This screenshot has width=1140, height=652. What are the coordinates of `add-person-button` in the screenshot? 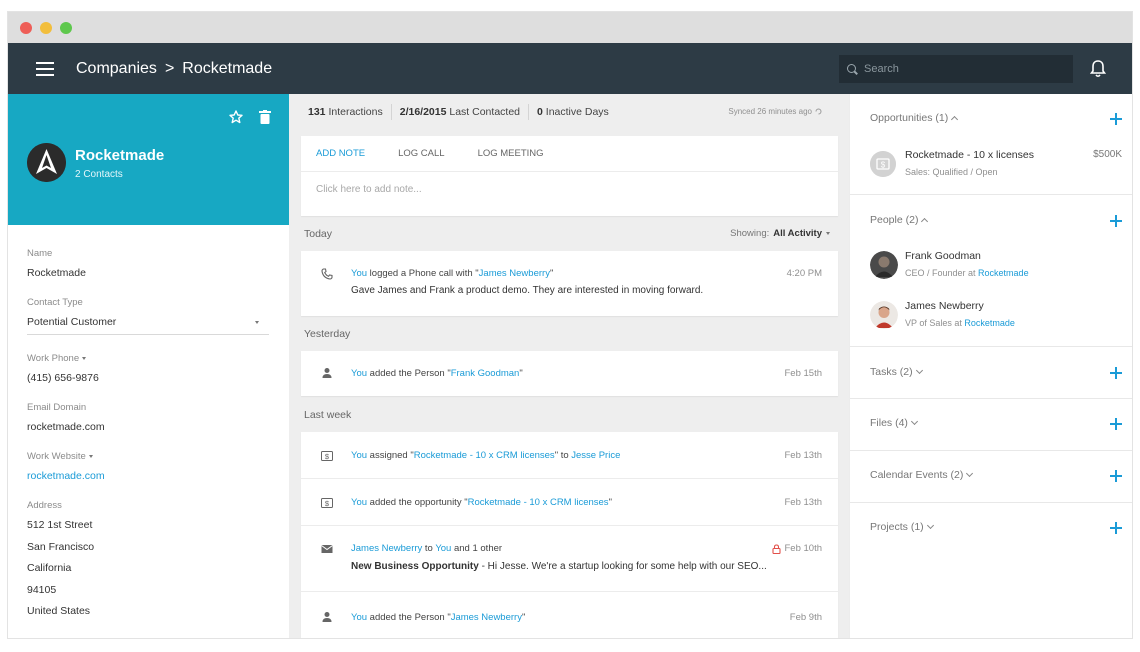 It's located at (1116, 221).